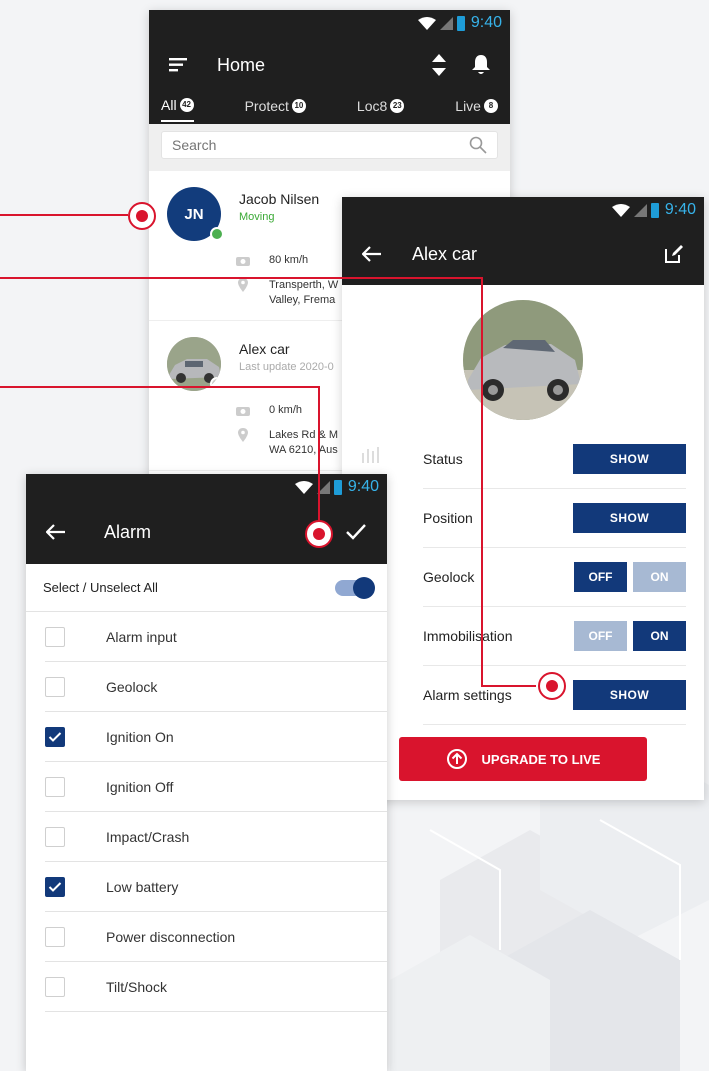  I want to click on vehicle-address: Transperth, W, so click(304, 285).